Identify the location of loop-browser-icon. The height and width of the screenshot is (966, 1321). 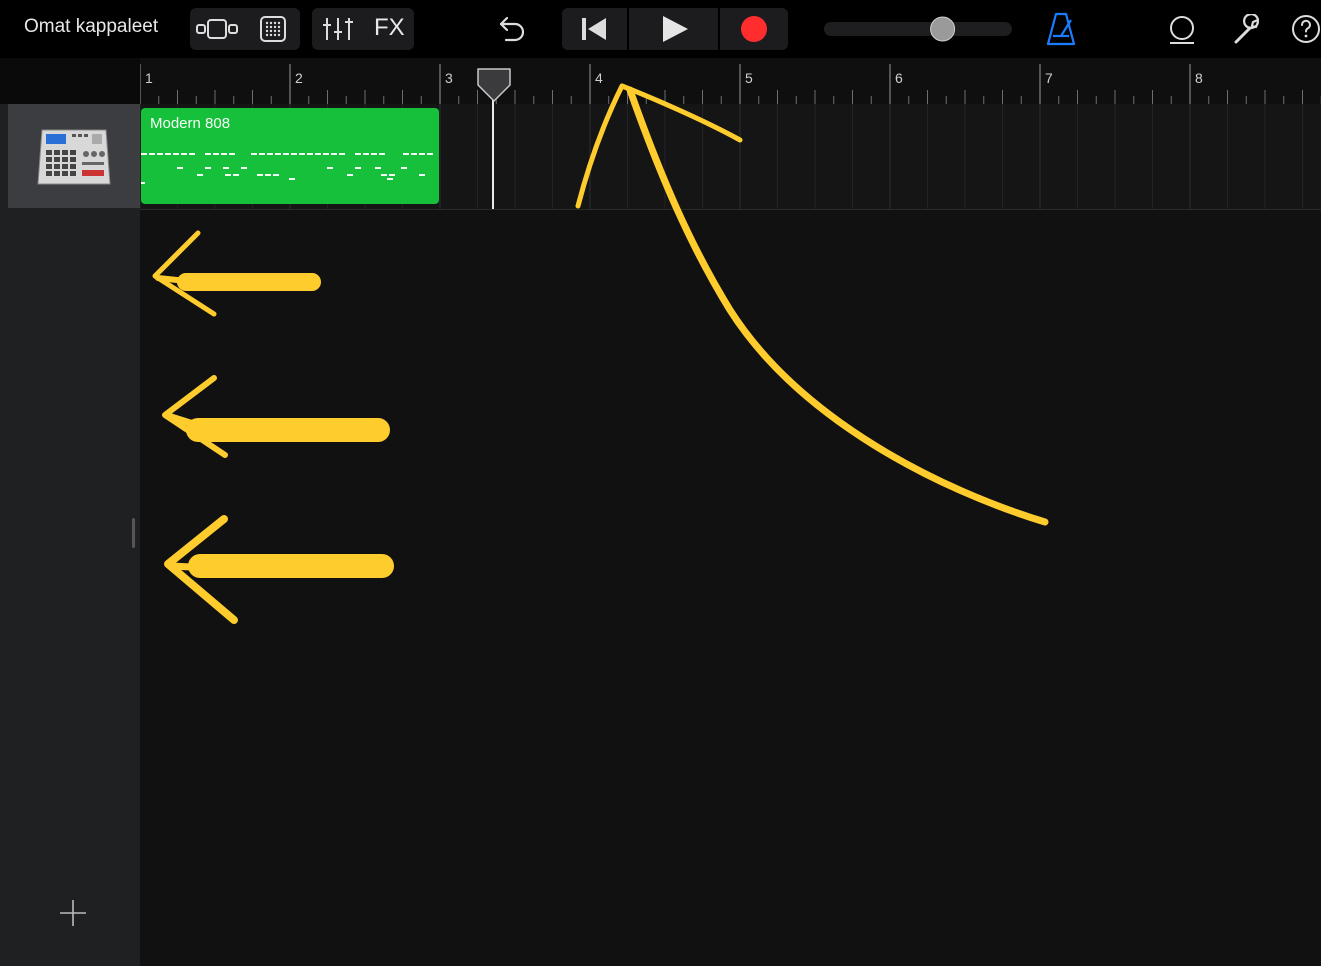
(1182, 32).